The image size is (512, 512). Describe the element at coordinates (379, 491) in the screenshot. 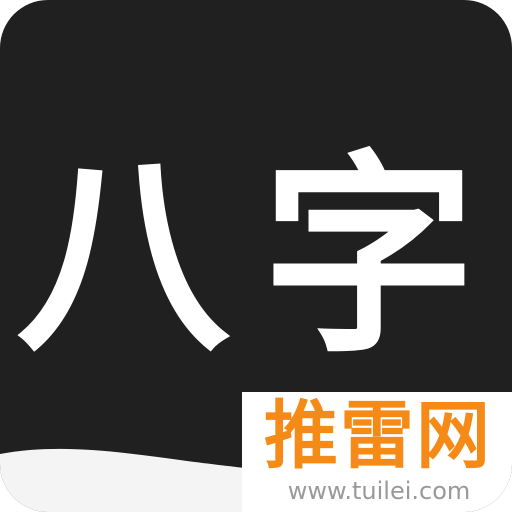

I see `watermark-url: www.tuilei.com` at that location.